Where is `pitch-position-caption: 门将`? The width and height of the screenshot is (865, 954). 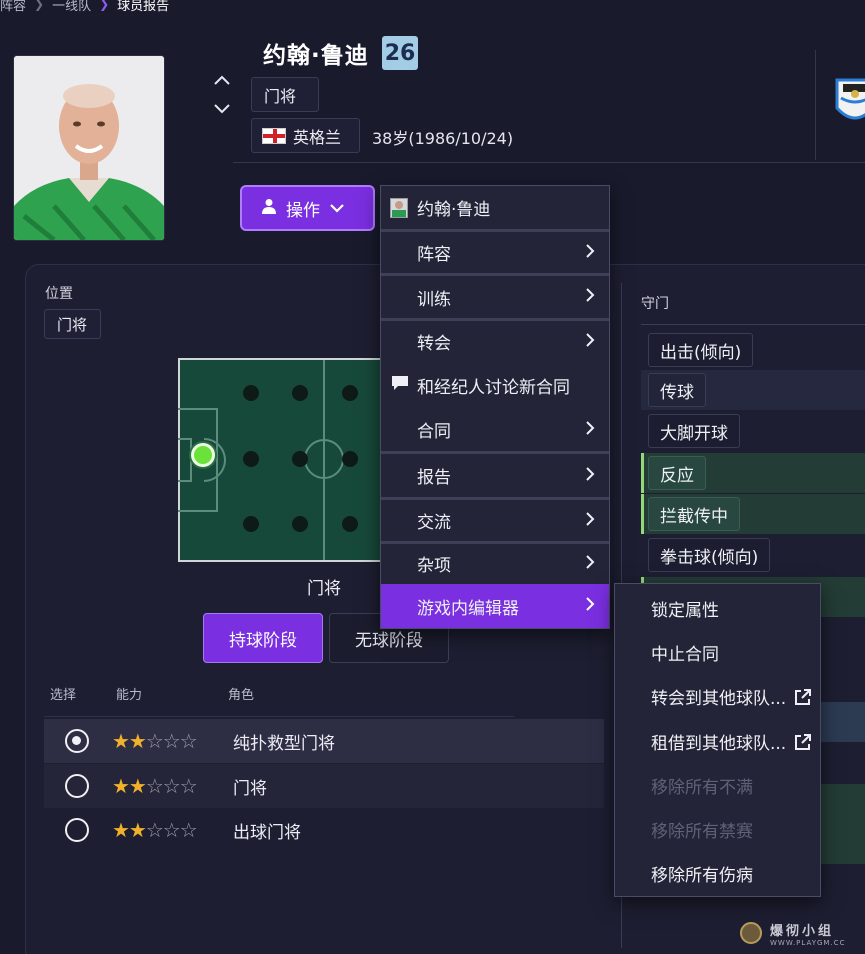 pitch-position-caption: 门将 is located at coordinates (324, 589).